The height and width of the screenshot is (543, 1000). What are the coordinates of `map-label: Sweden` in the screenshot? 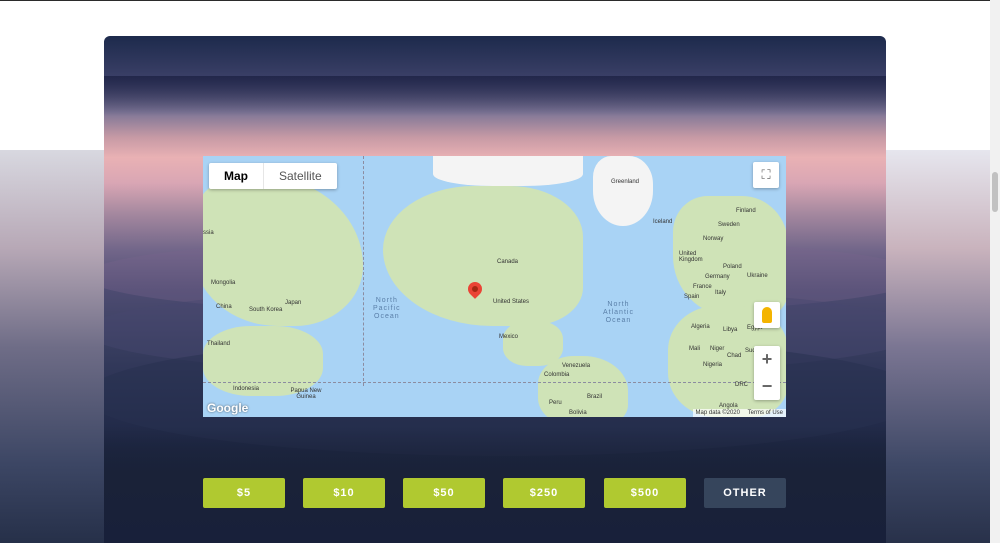 It's located at (729, 225).